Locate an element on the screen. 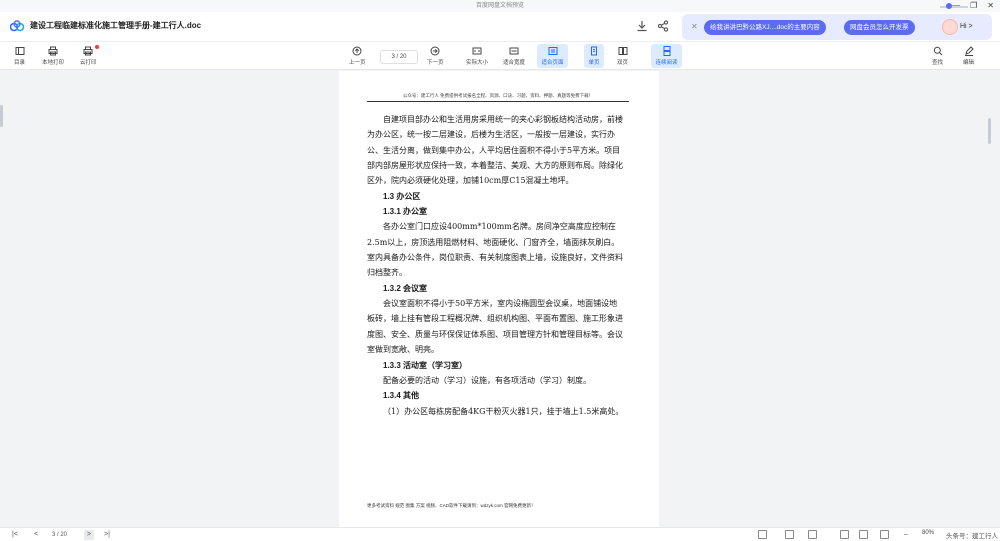 The width and height of the screenshot is (1000, 541). section-heading: 1.3.4 其他 is located at coordinates (401, 396).